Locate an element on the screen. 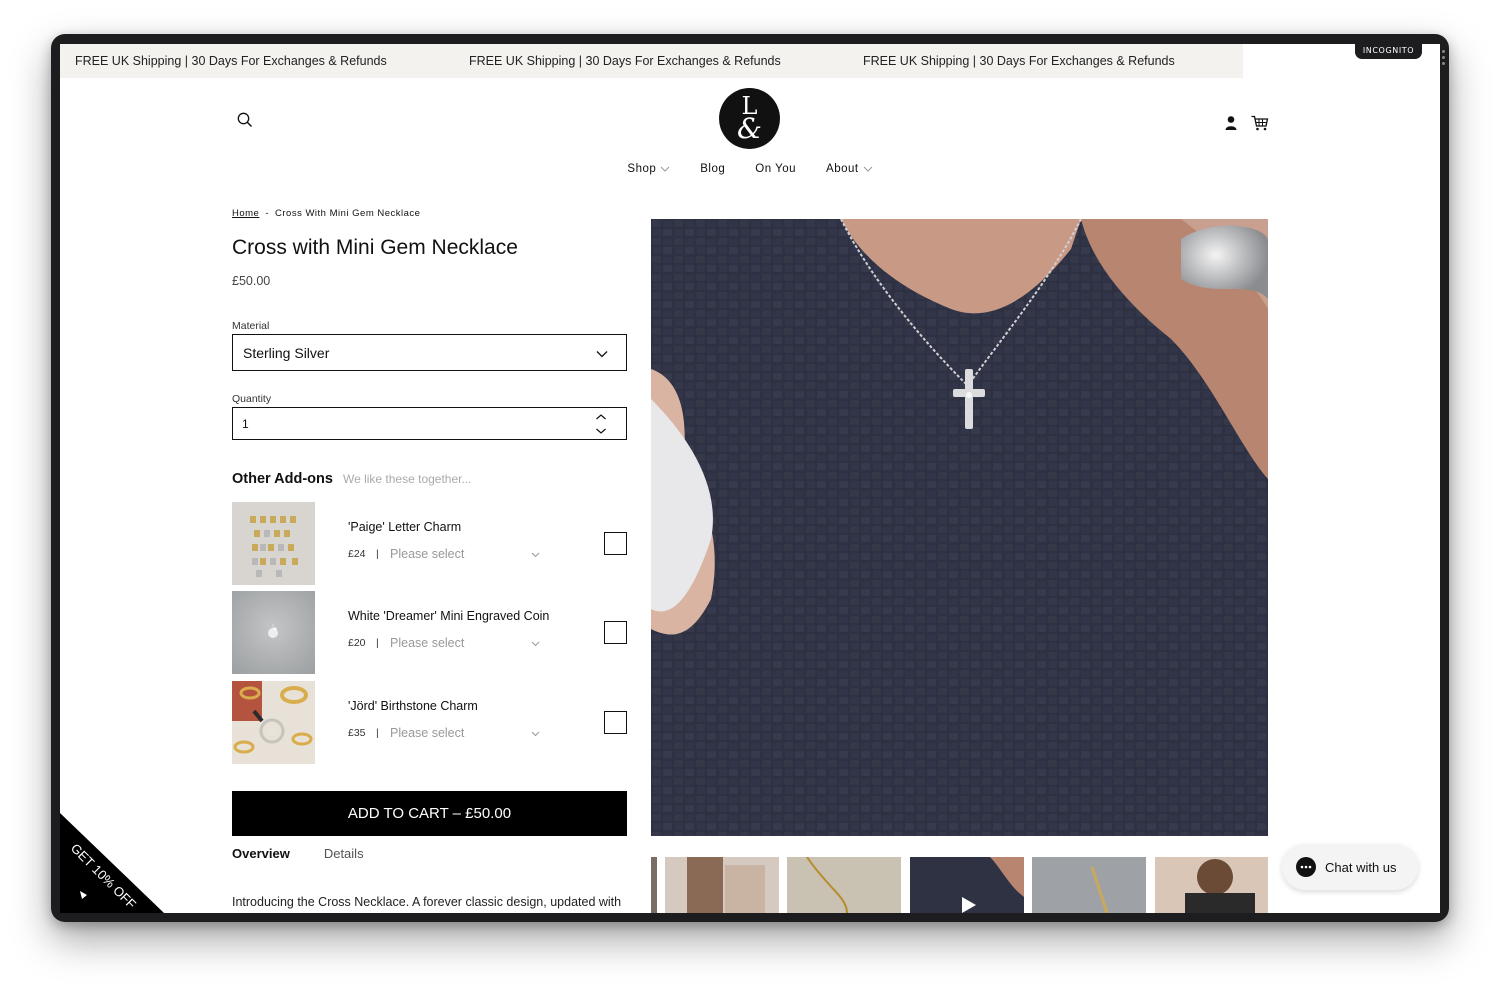 The width and height of the screenshot is (1500, 990). product-price: £50.00 is located at coordinates (251, 281).